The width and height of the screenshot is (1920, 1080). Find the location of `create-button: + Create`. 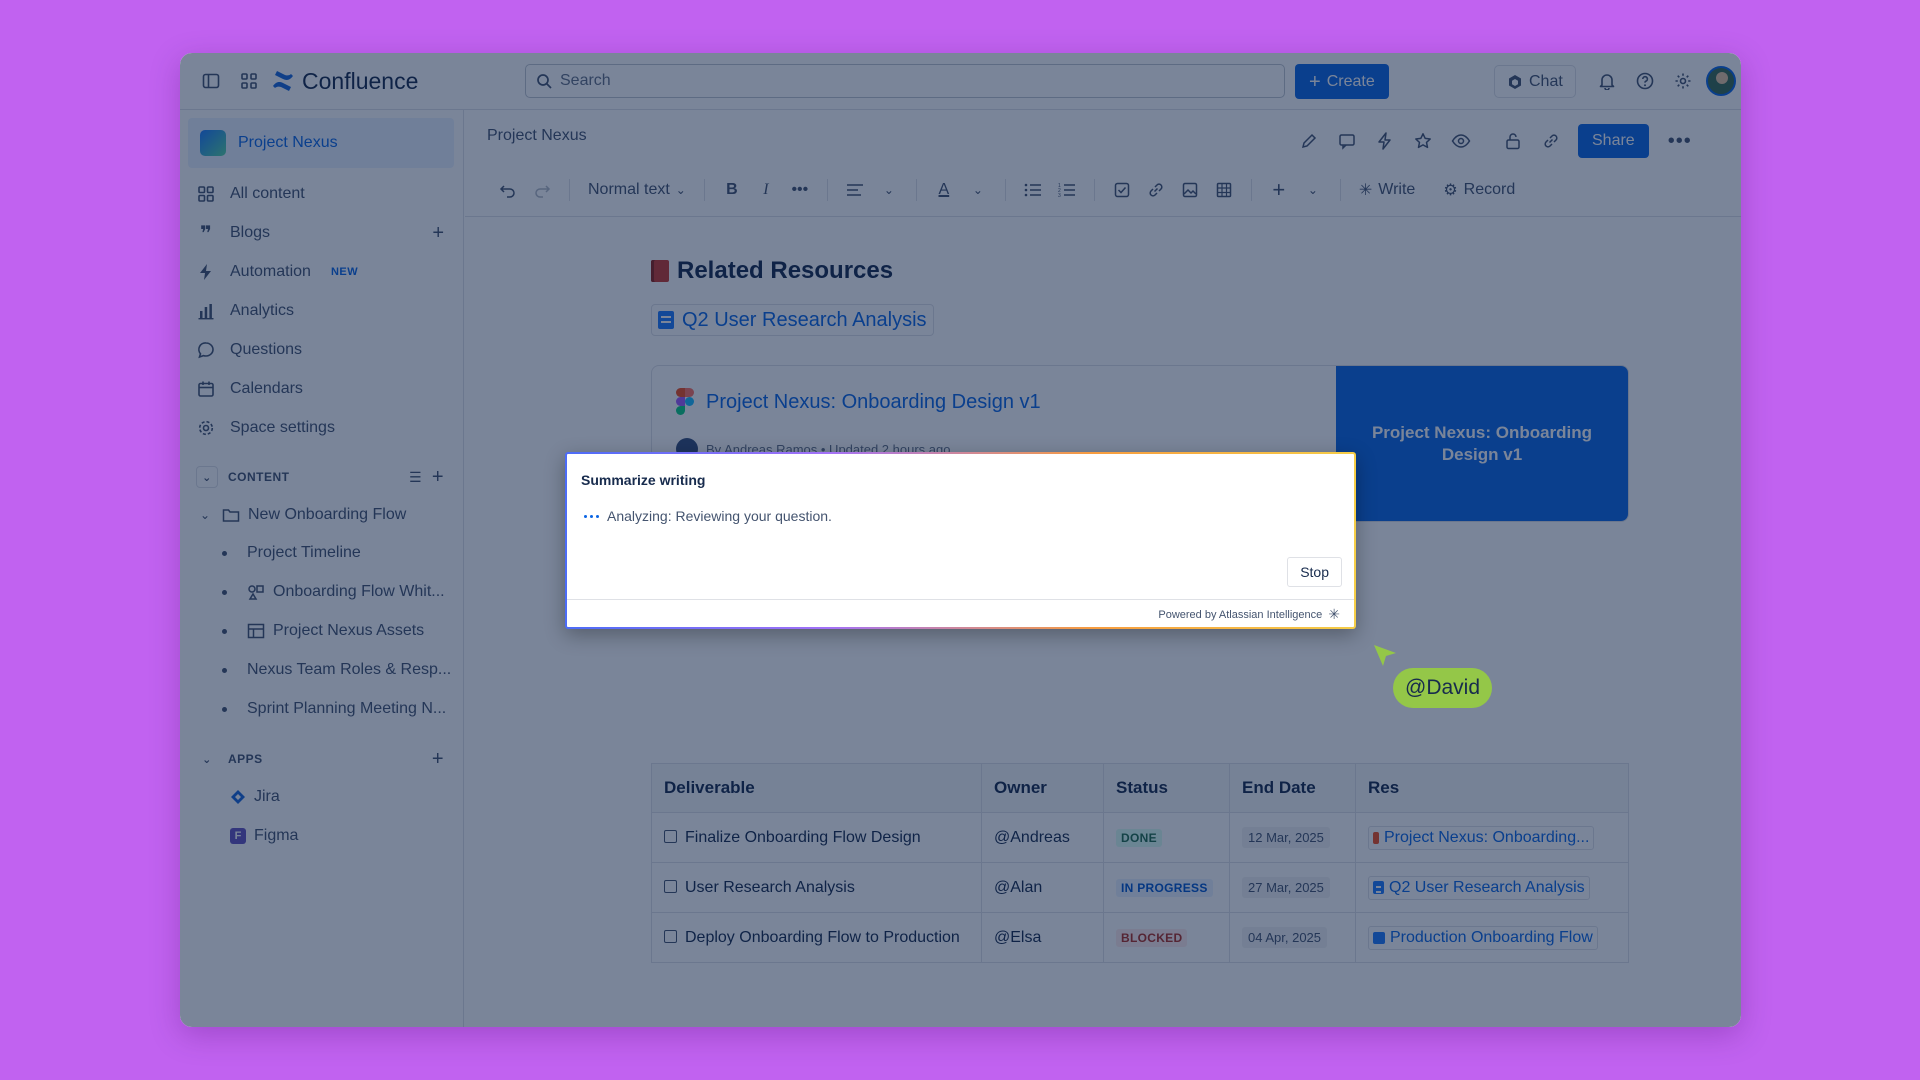

create-button: + Create is located at coordinates (1342, 81).